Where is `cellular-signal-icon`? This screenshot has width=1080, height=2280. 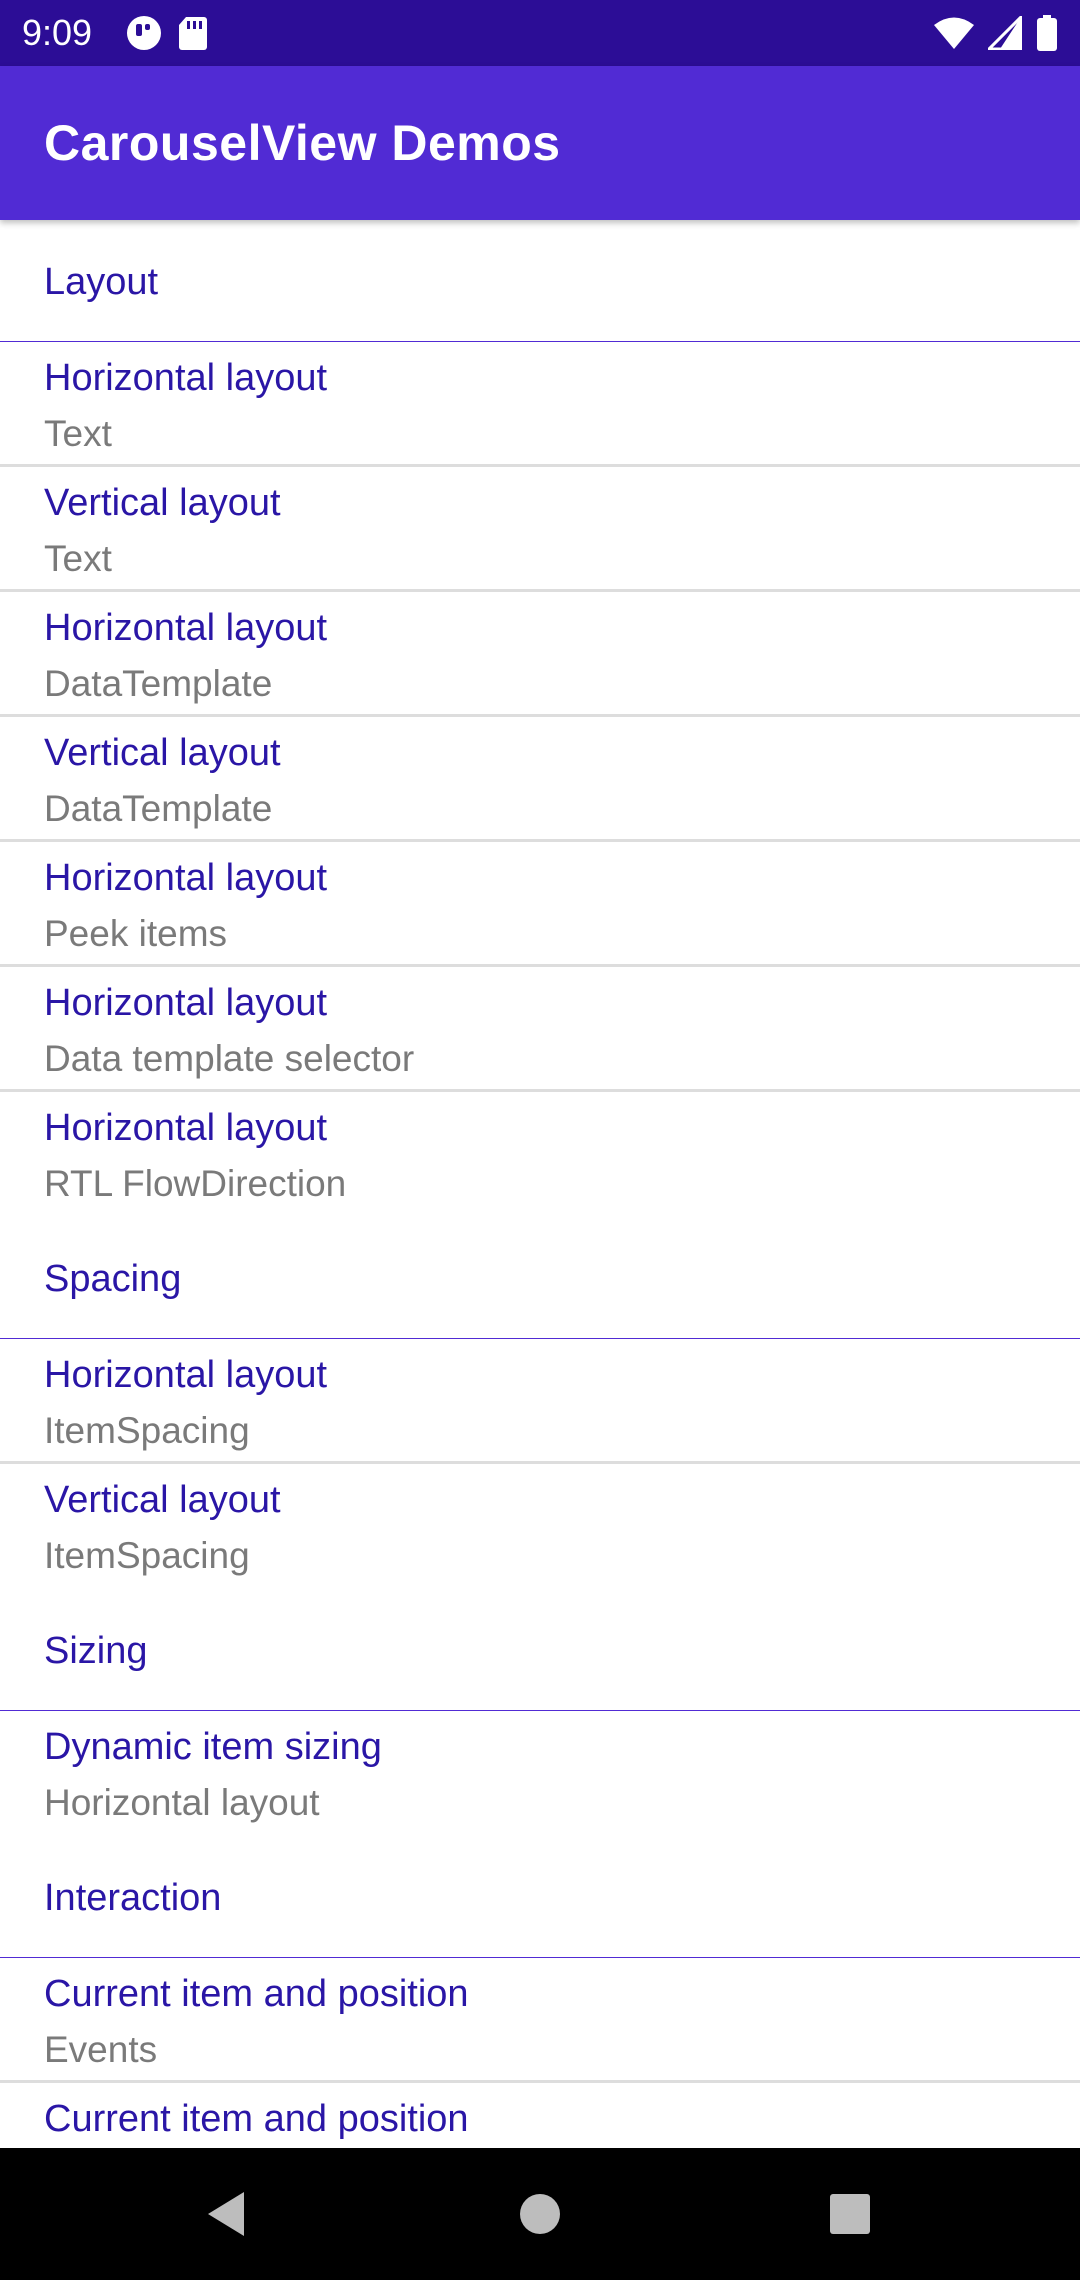
cellular-signal-icon is located at coordinates (1005, 33).